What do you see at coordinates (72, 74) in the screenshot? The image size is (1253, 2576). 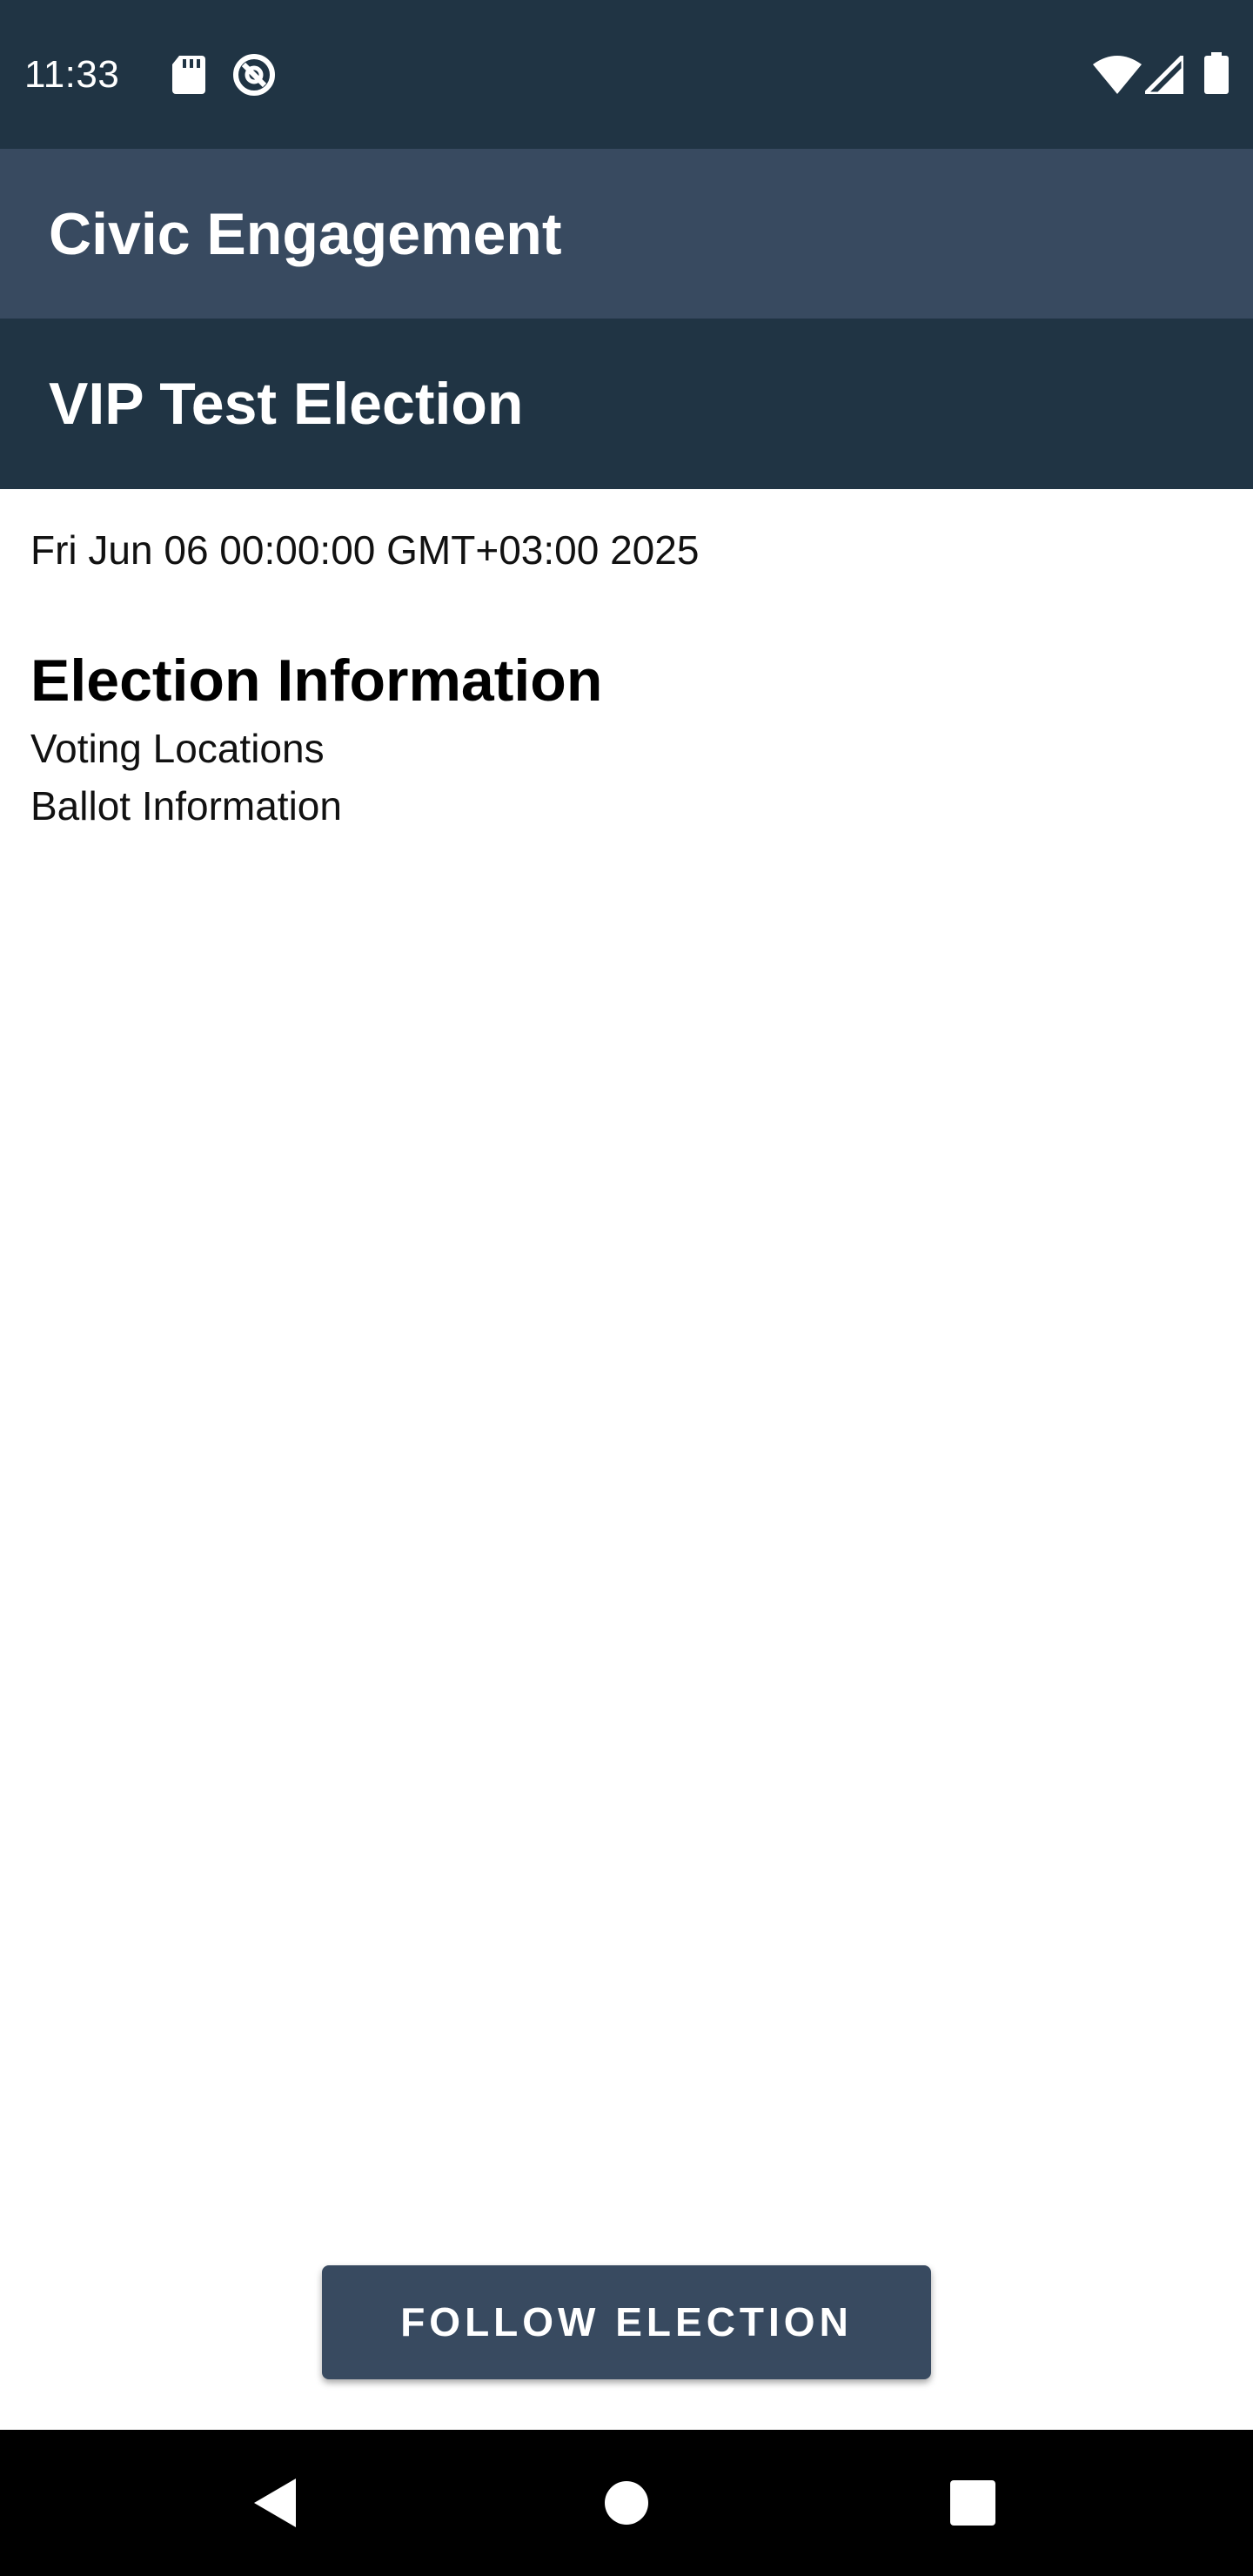 I see `status-time: 11:33` at bounding box center [72, 74].